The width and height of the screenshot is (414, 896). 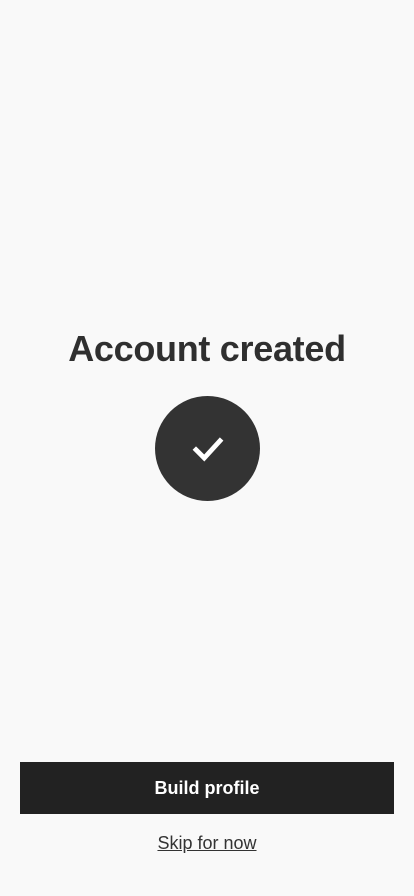 I want to click on skip-for-now-link: Skip for now, so click(x=207, y=843).